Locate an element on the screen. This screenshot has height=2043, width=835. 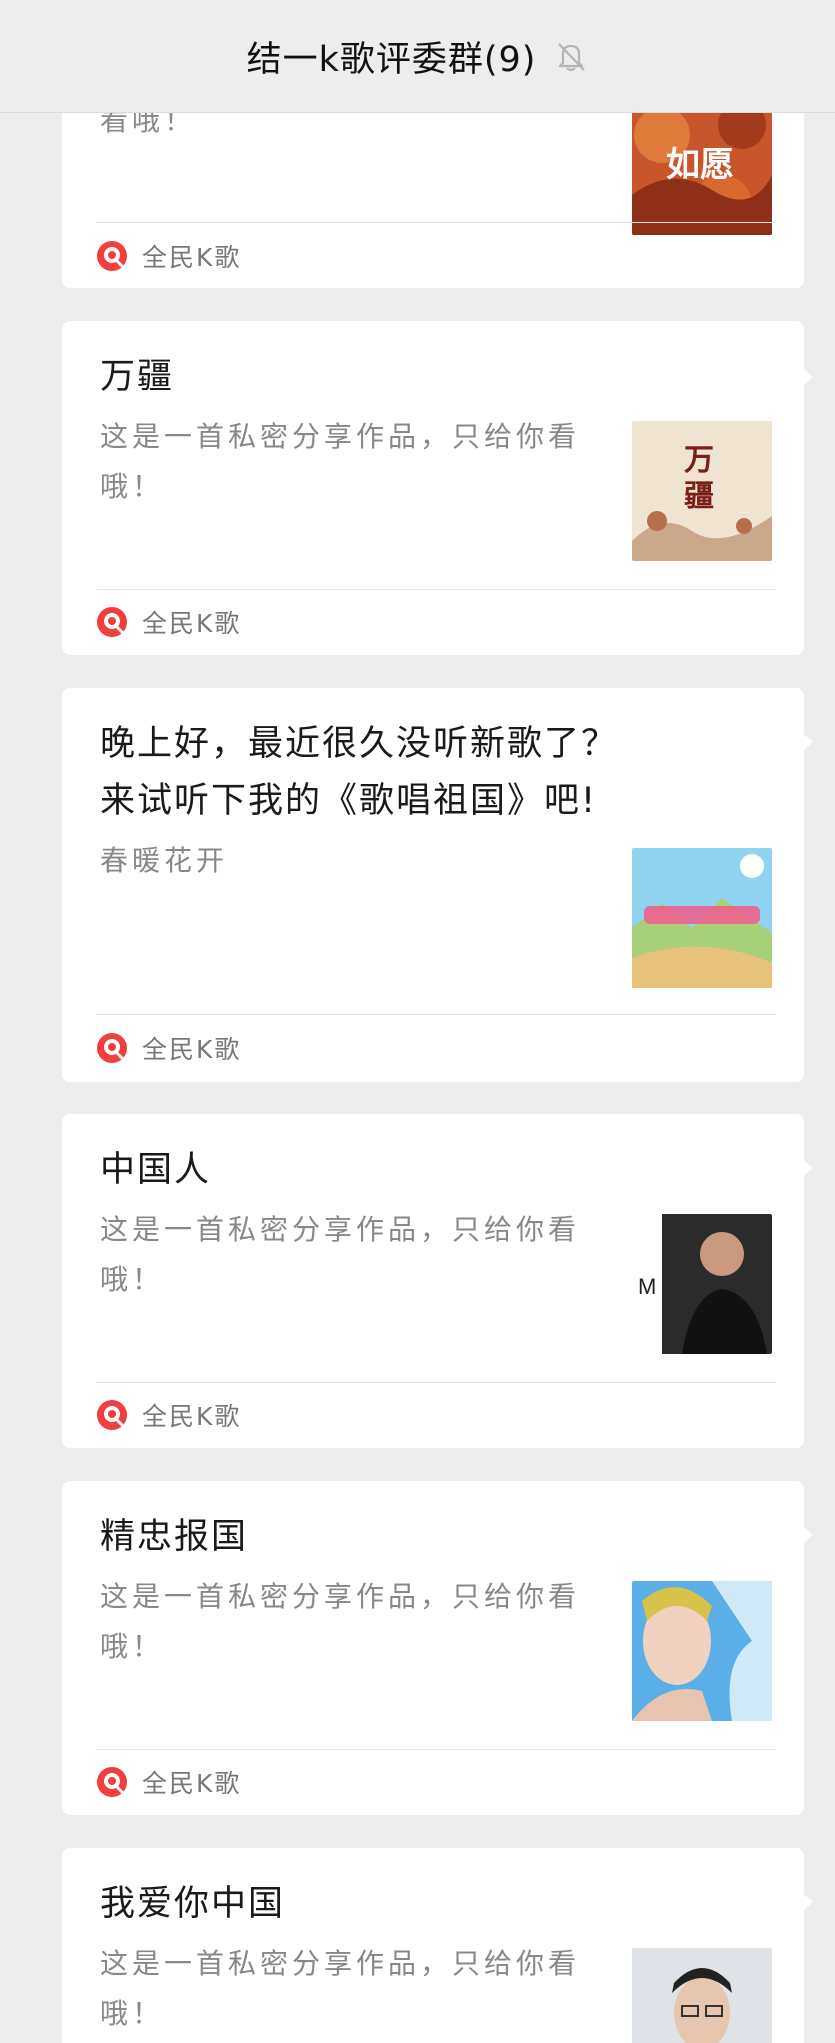
album-cover-text: 万疆 is located at coordinates (699, 478).